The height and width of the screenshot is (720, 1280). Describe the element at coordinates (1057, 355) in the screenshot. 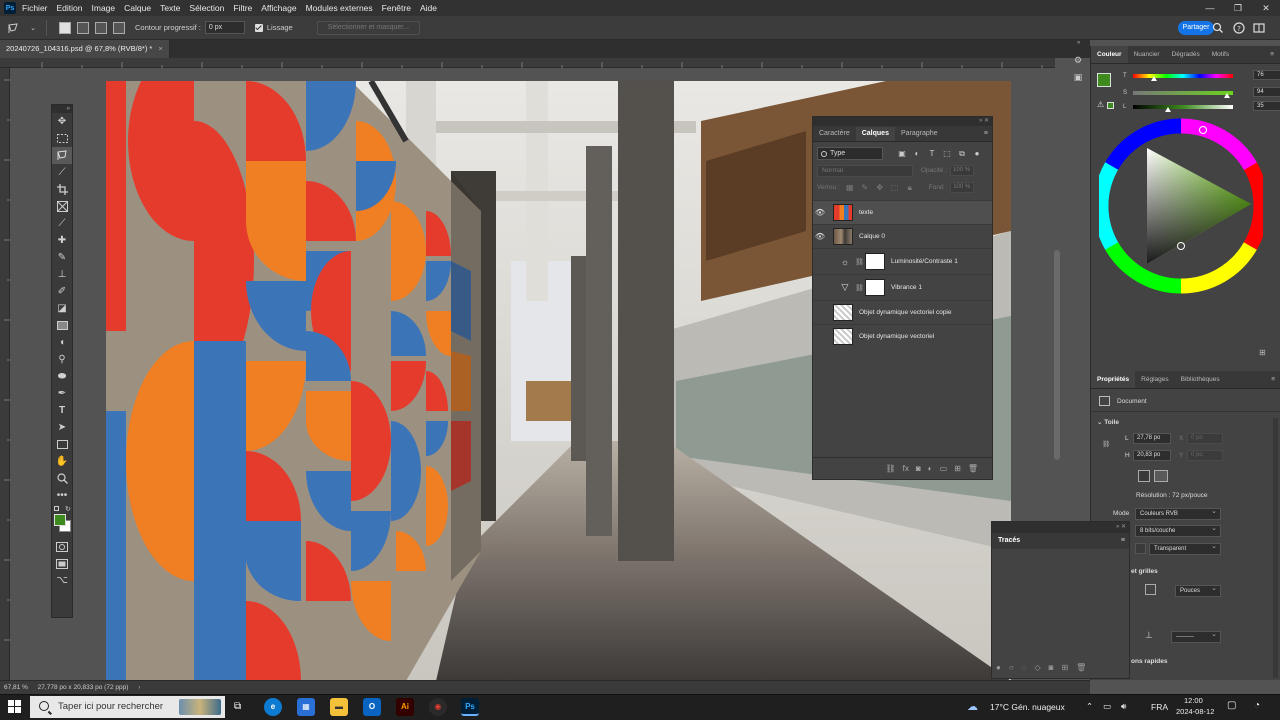

I see `vertical-scrollbar-thumb` at that location.